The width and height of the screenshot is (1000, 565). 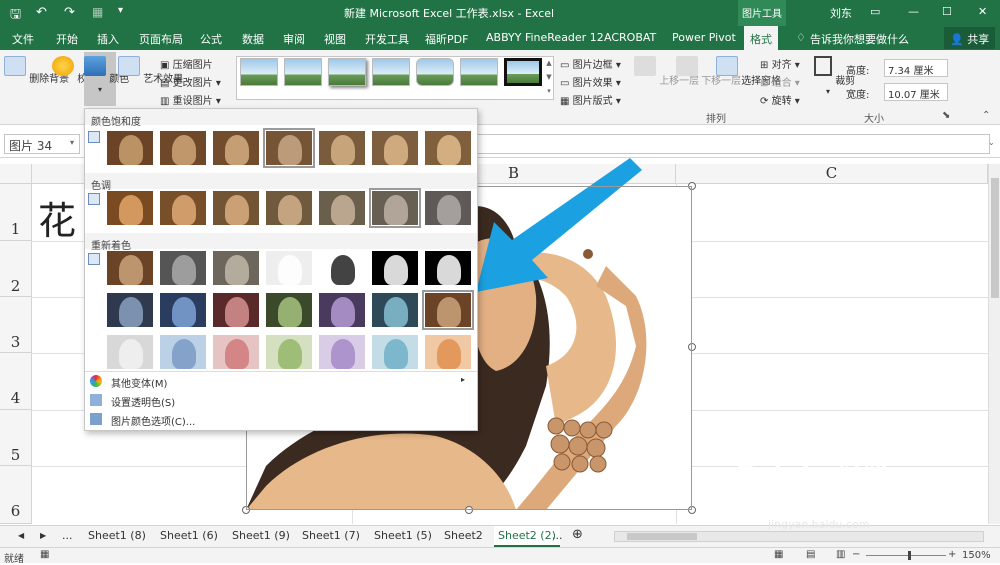 I want to click on close-icon: ✕, so click(x=982, y=11).